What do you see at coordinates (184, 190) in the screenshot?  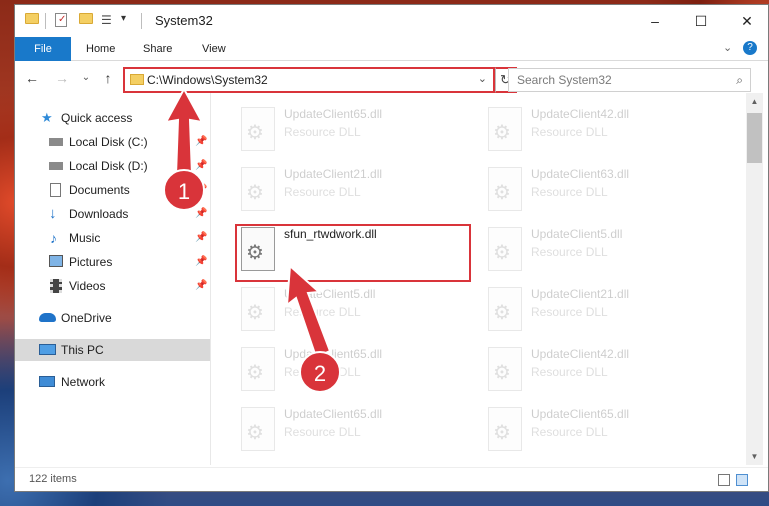 I see `step-badge-1: 1` at bounding box center [184, 190].